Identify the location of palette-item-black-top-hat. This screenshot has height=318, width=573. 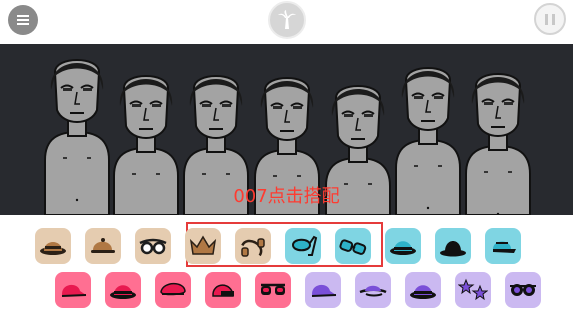
(453, 246).